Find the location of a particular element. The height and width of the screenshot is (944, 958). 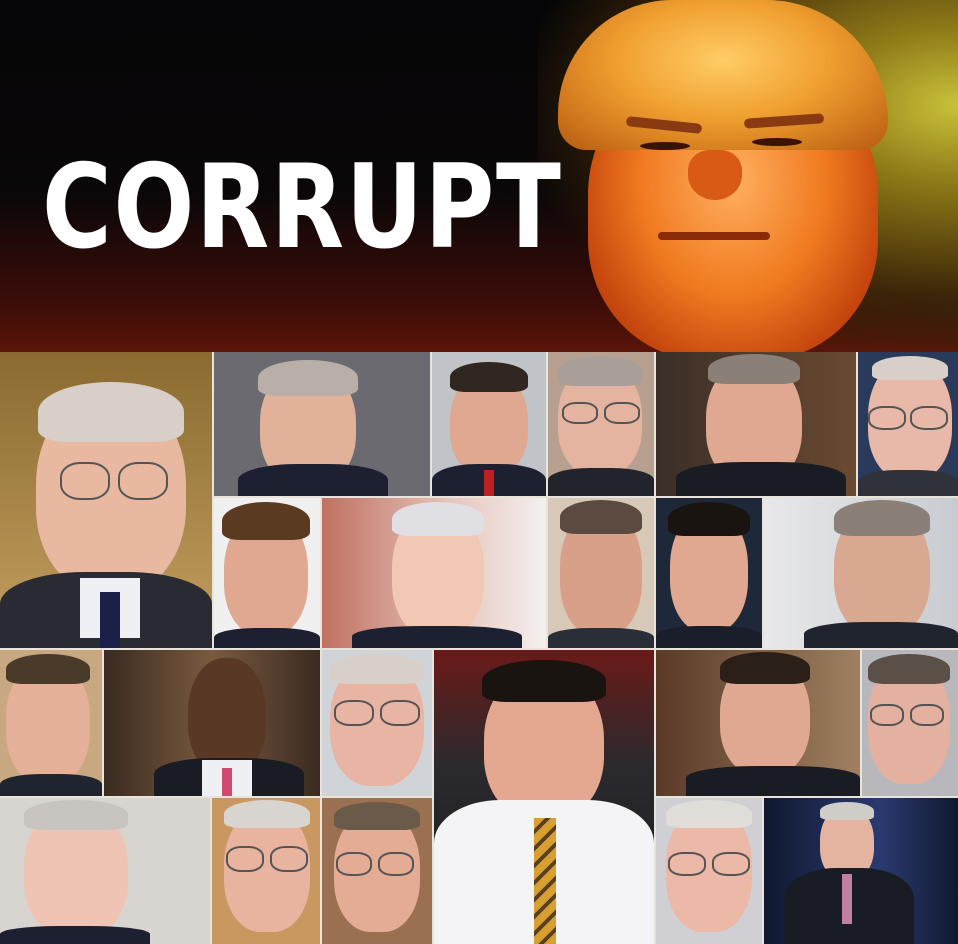

headline-text: CORRUPT is located at coordinates (302, 207).